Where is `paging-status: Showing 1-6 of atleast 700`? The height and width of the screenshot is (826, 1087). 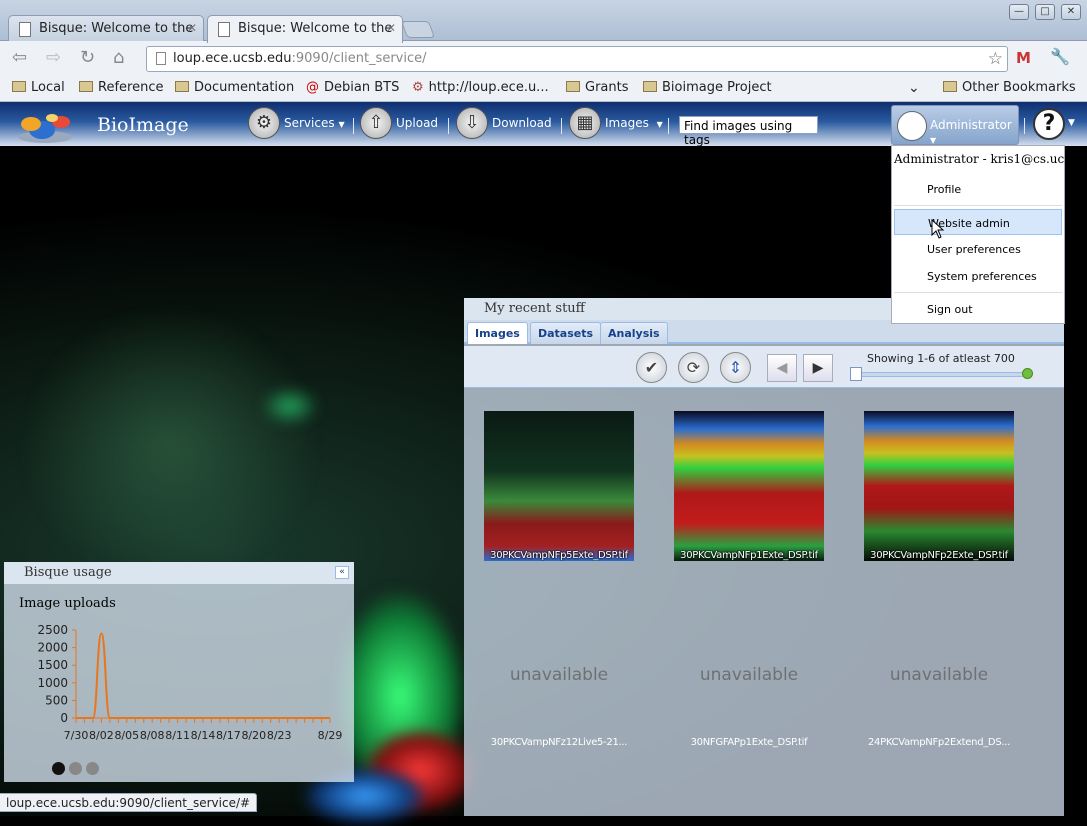 paging-status: Showing 1-6 of atleast 700 is located at coordinates (941, 358).